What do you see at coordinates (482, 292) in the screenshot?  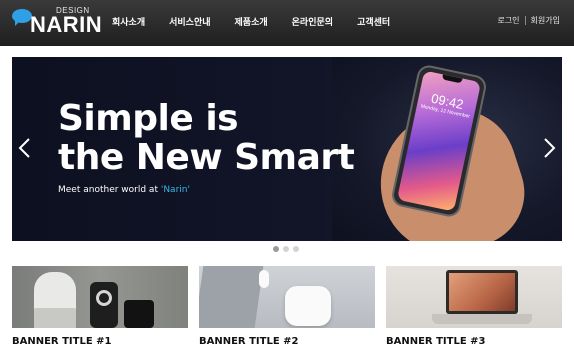 I see `laptop-screen-shape` at bounding box center [482, 292].